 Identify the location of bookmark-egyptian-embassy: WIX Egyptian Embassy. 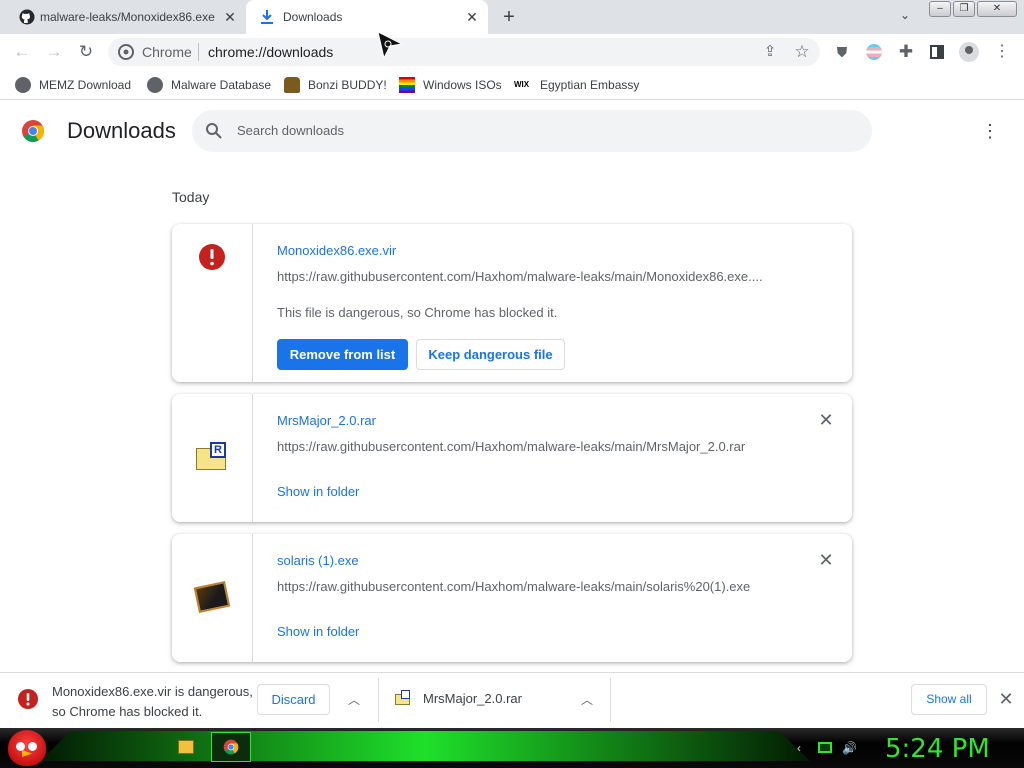
(576, 85).